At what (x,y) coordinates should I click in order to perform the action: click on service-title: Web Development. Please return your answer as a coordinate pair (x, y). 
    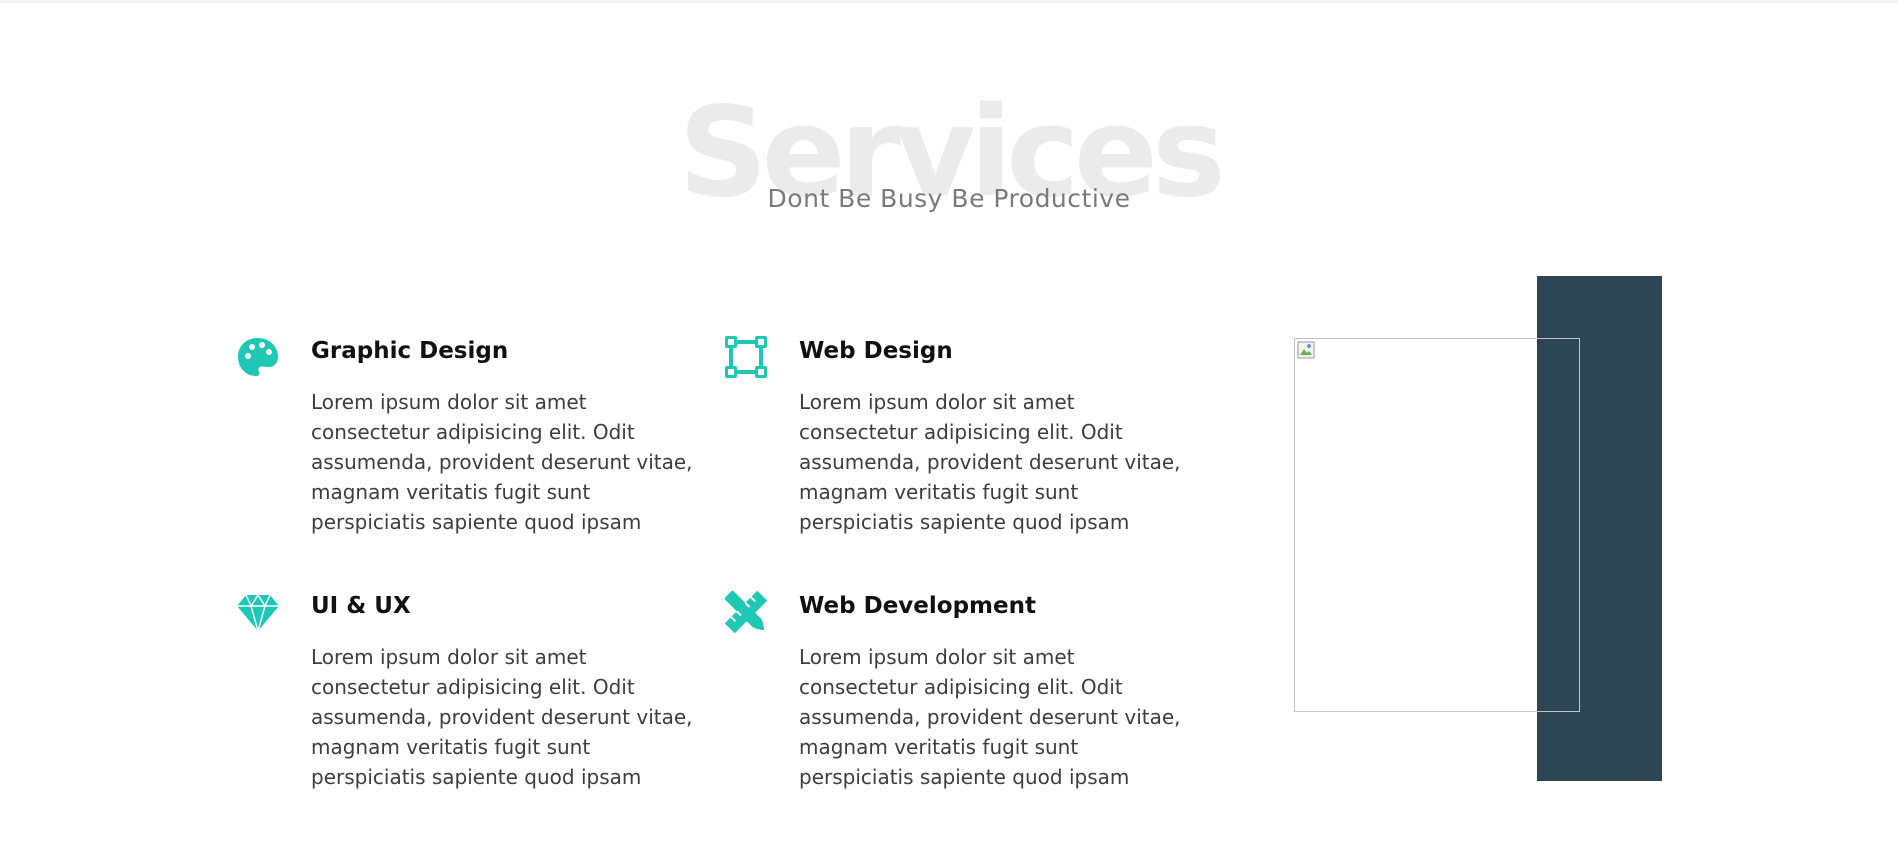
    Looking at the image, I should click on (917, 606).